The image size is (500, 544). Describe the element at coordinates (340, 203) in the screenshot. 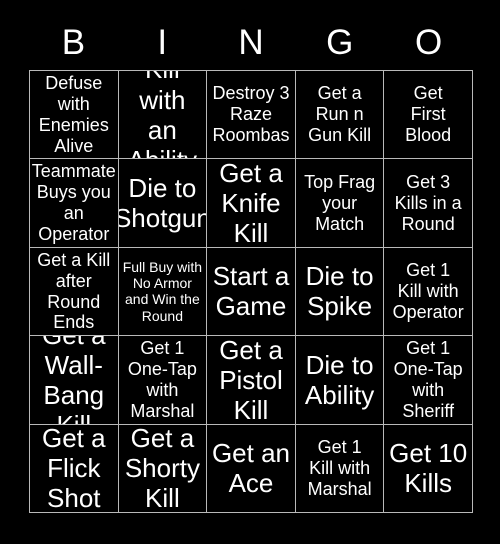

I see `bingo-cell: Top Frag your Match` at that location.